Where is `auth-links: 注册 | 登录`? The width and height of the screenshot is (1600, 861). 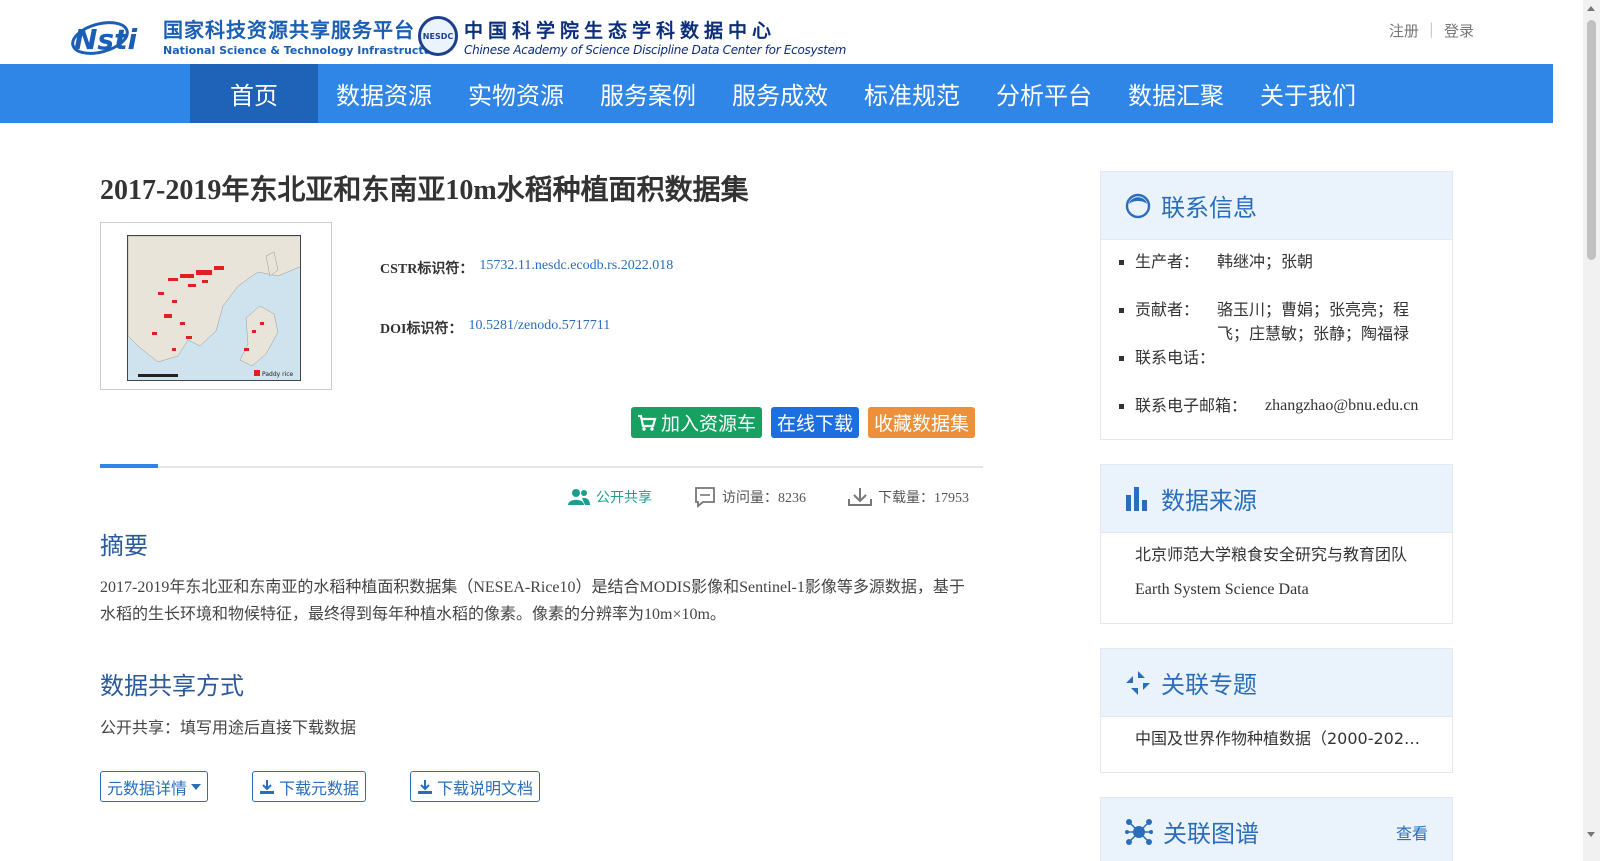
auth-links: 注册 | 登录 is located at coordinates (1431, 30).